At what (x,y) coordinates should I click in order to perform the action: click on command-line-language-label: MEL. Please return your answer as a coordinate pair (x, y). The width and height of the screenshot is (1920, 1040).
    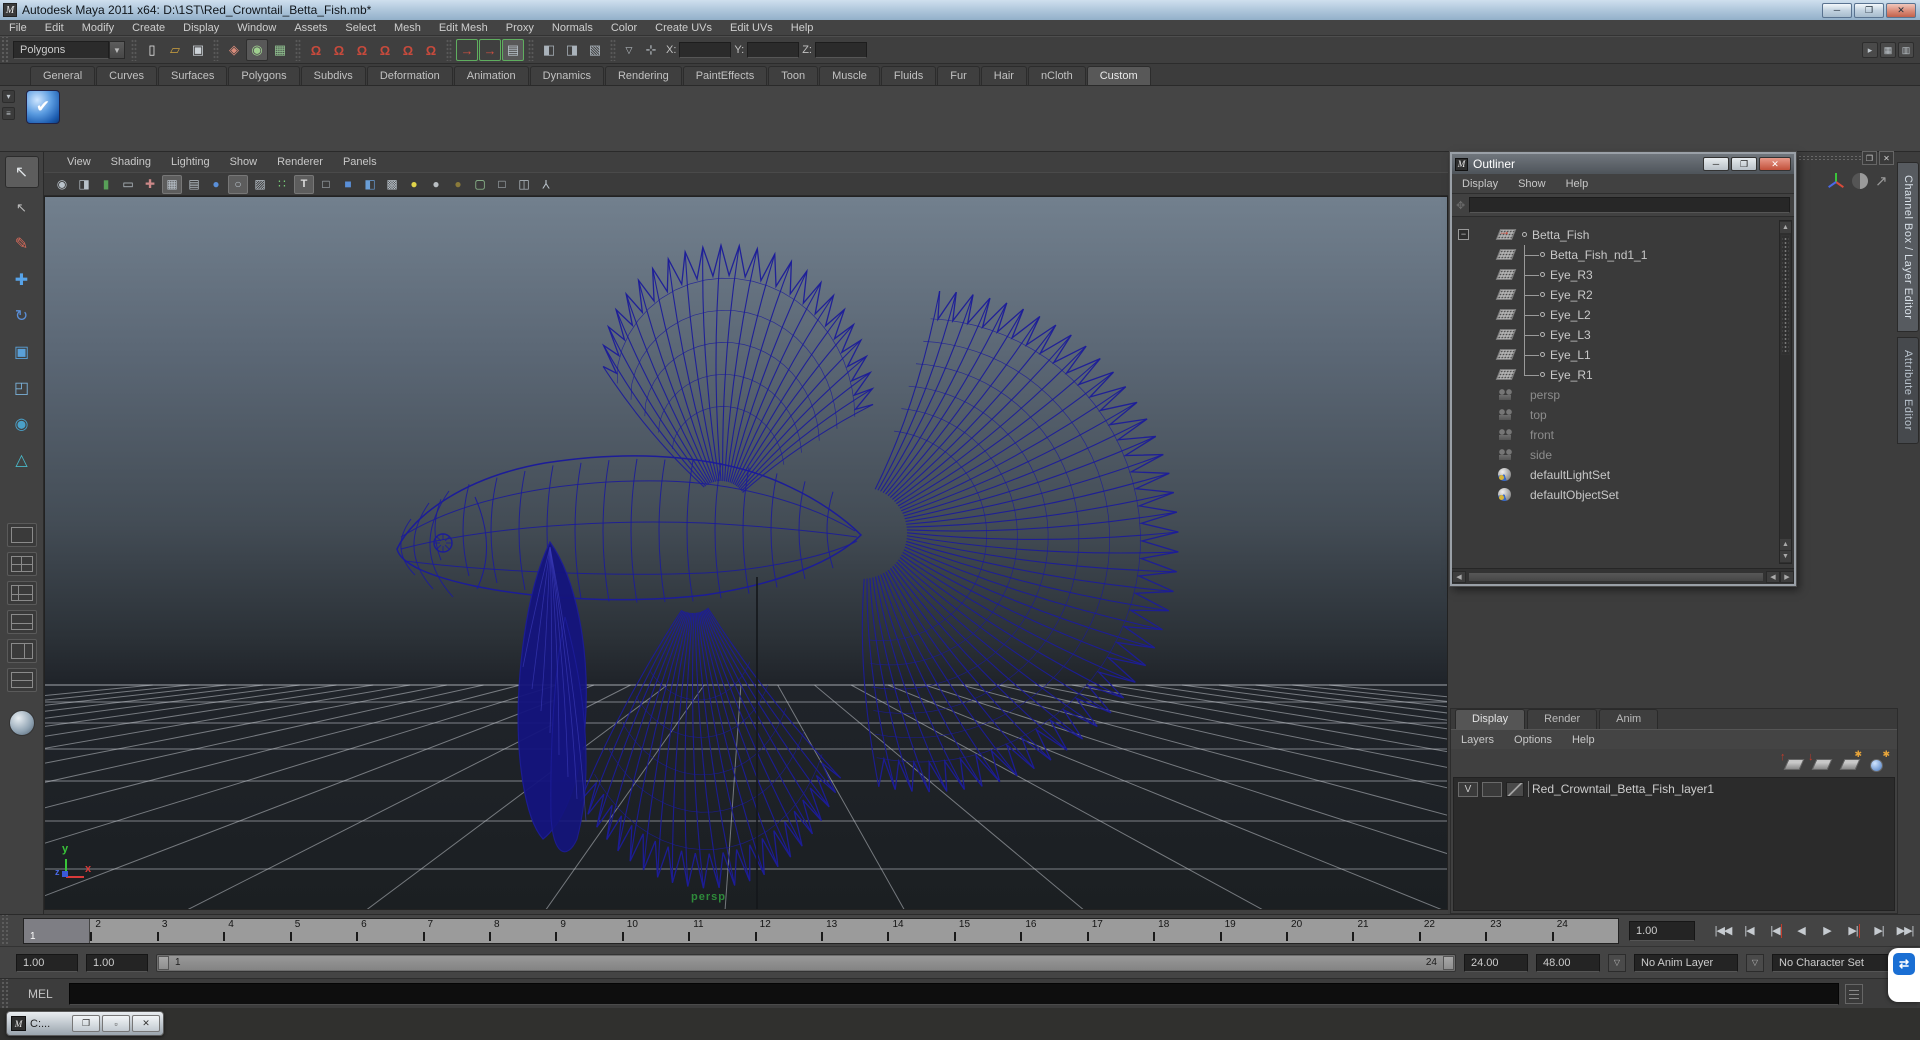
    Looking at the image, I should click on (40, 994).